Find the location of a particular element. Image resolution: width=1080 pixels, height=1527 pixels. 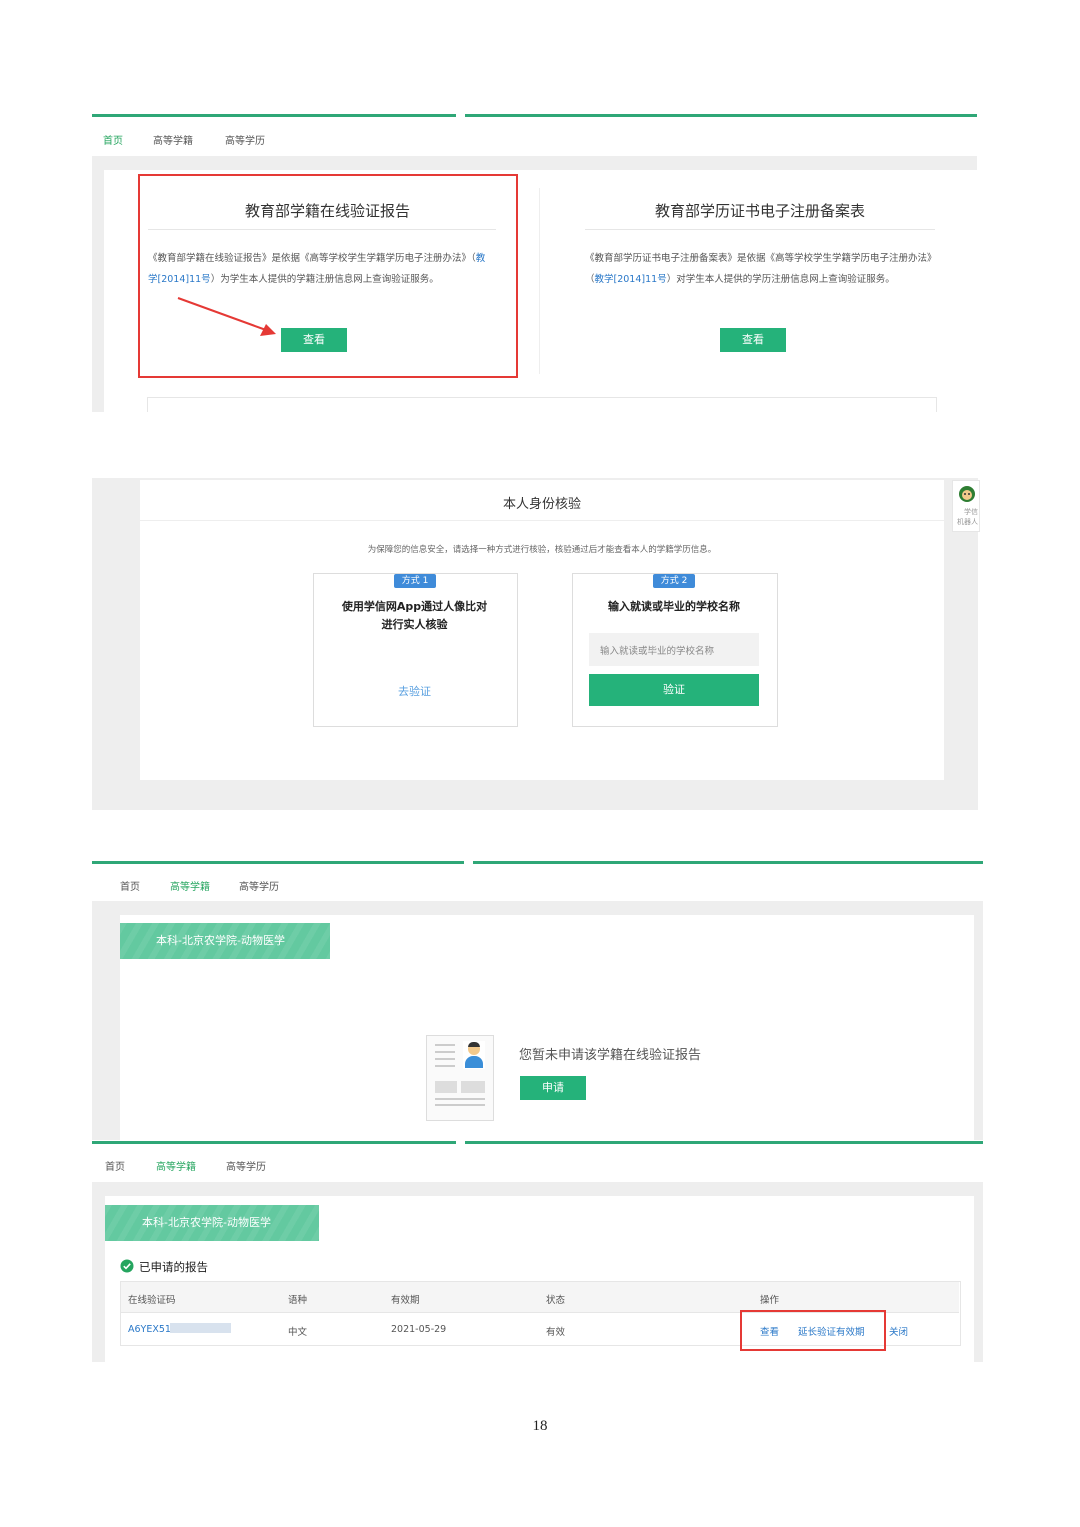

red-arrow-icon is located at coordinates (226, 316).